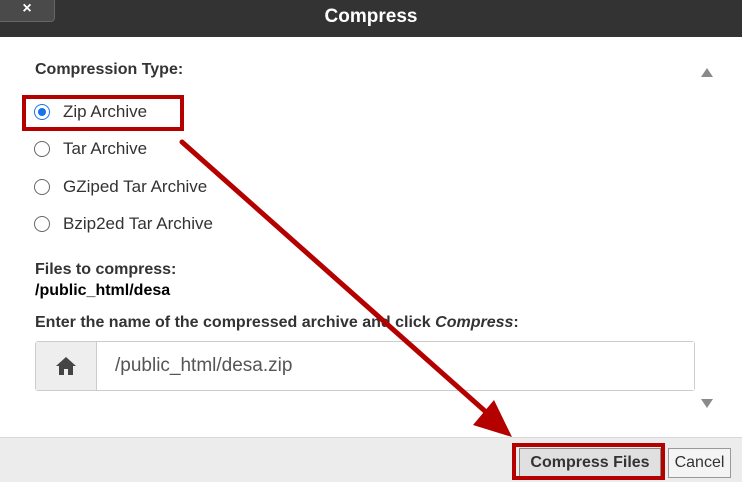 Image resolution: width=742 pixels, height=482 pixels. I want to click on dialog-title: Compress, so click(371, 16).